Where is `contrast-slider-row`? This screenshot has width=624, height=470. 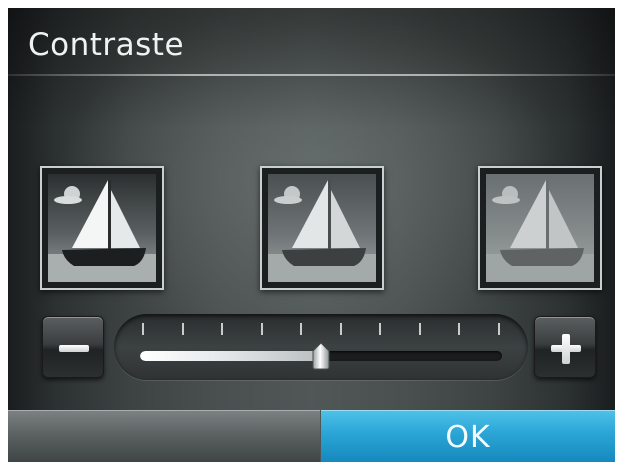
contrast-slider-row is located at coordinates (320, 348).